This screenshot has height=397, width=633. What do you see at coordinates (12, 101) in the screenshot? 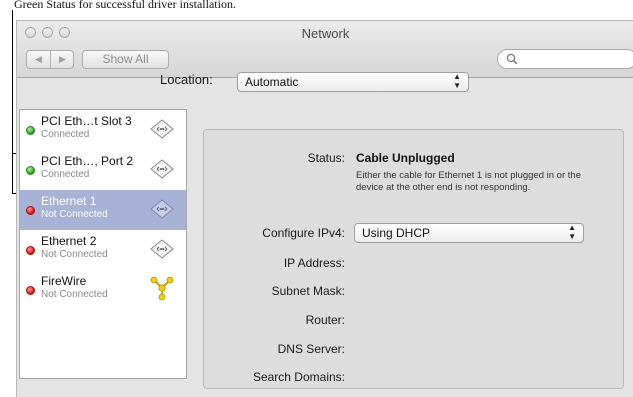
I see `annotation-leader-line` at bounding box center [12, 101].